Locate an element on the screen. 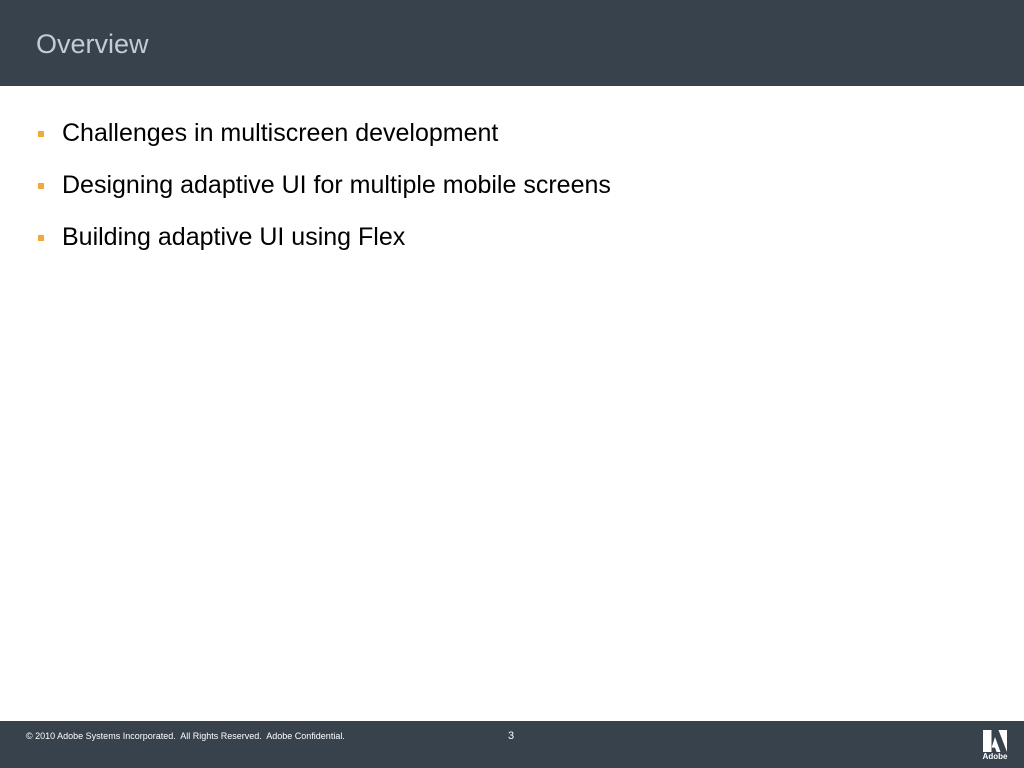 Image resolution: width=1024 pixels, height=768 pixels. bullet-text: Challenges in multiscreen development is located at coordinates (280, 133).